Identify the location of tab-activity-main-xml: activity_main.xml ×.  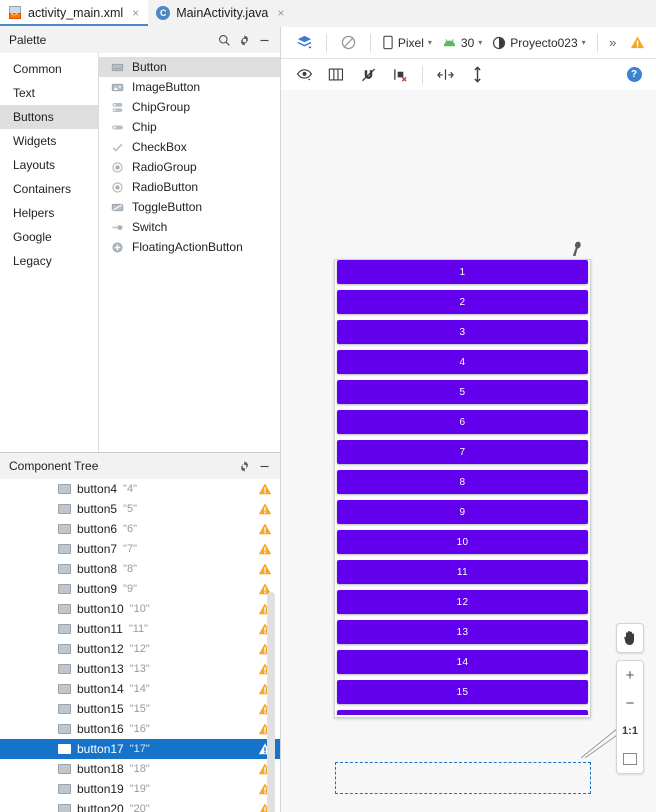
(74, 13).